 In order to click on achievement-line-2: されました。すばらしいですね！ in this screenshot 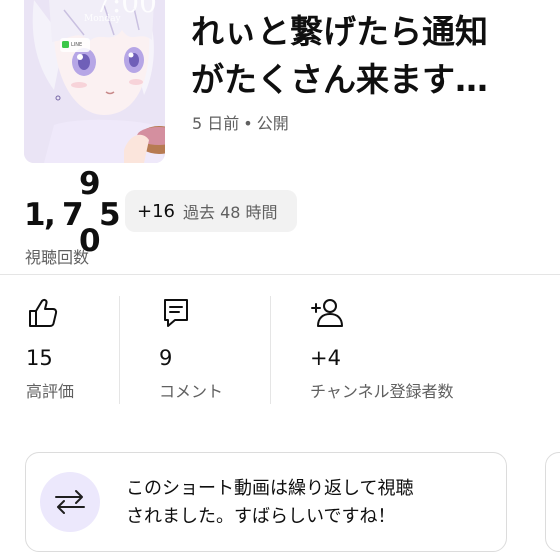, I will do `click(261, 516)`.